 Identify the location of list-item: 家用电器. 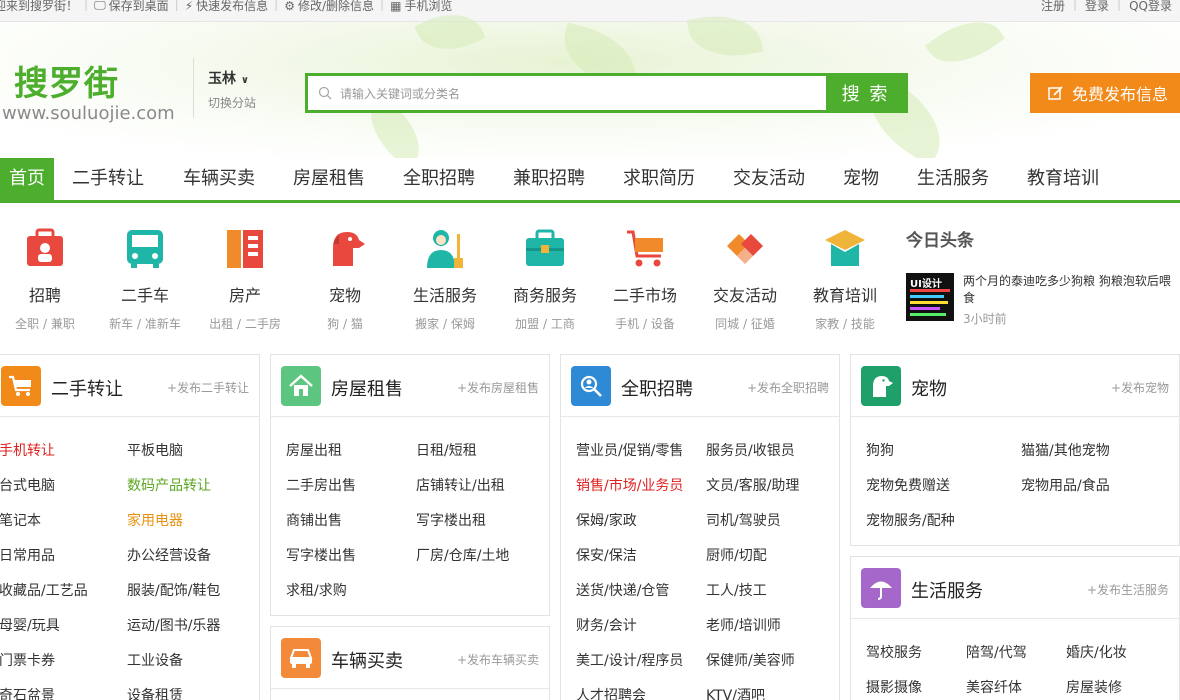
(155, 520).